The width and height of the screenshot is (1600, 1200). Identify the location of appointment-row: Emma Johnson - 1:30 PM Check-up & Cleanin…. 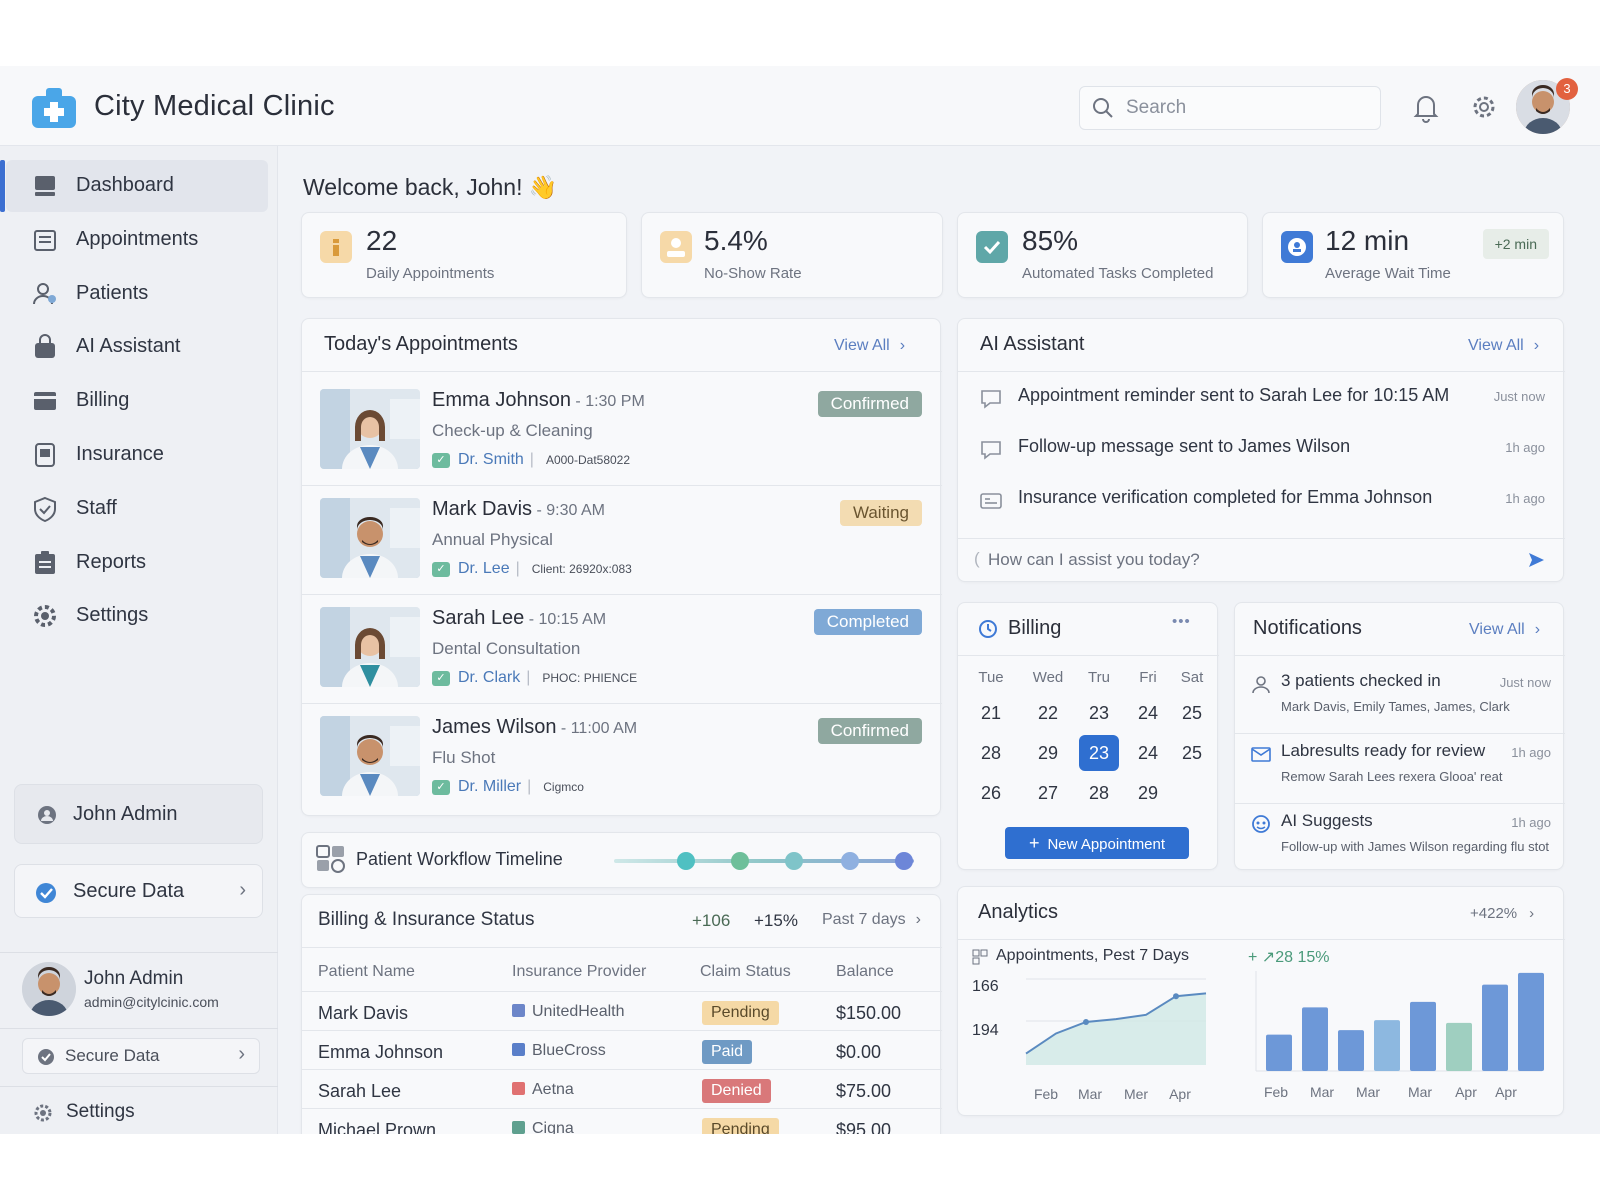
(622, 444).